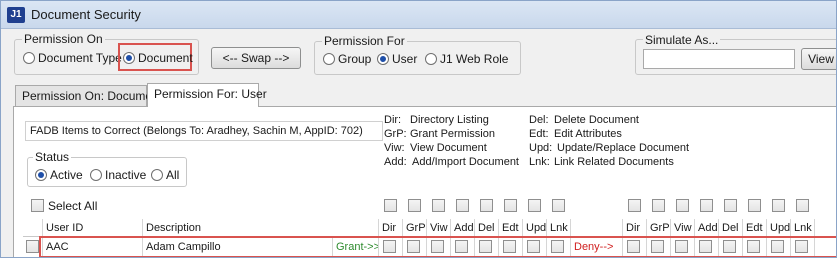 This screenshot has height=258, width=837. Describe the element at coordinates (559, 228) in the screenshot. I see `header-grant-lnk: Lnk` at that location.